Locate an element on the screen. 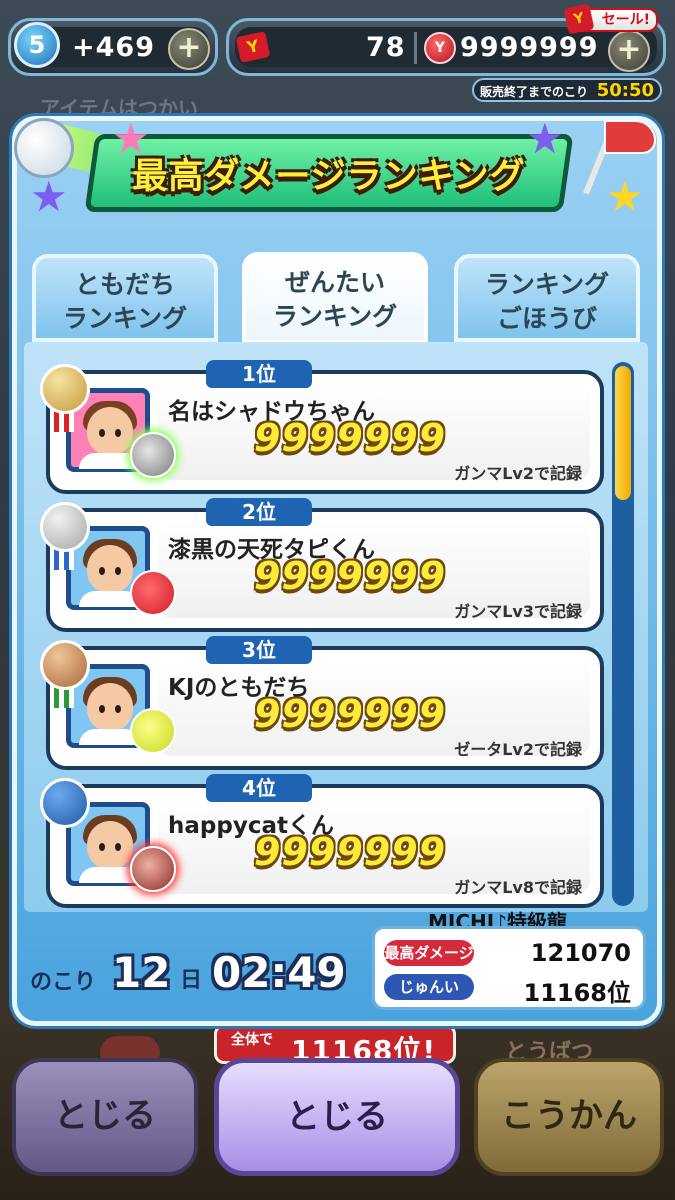  bronze-medal-icon is located at coordinates (65, 665).